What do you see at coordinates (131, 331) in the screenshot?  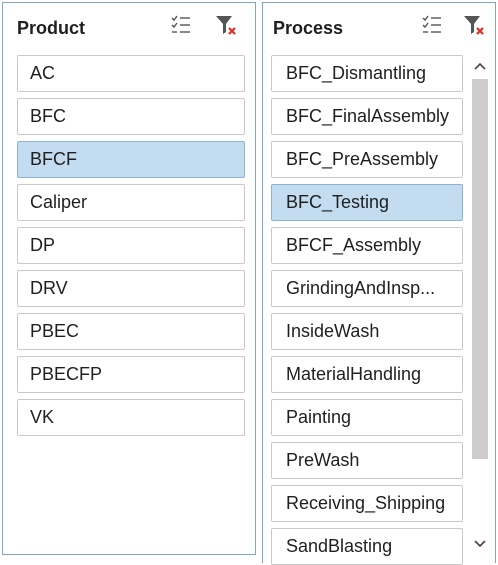 I see `product-slicer-item: PBEC` at bounding box center [131, 331].